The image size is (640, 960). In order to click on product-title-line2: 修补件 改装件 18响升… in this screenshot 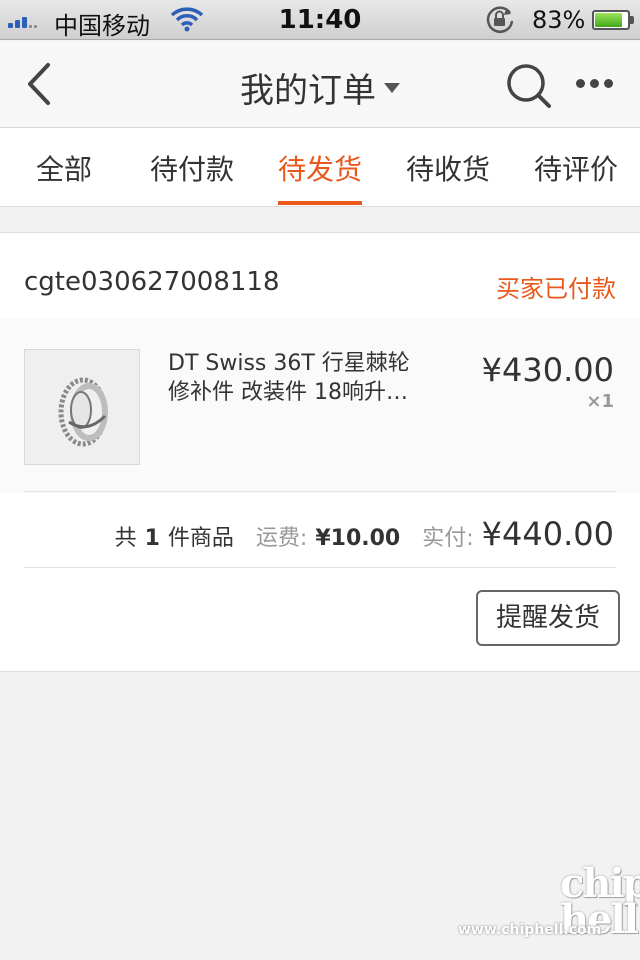, I will do `click(288, 392)`.